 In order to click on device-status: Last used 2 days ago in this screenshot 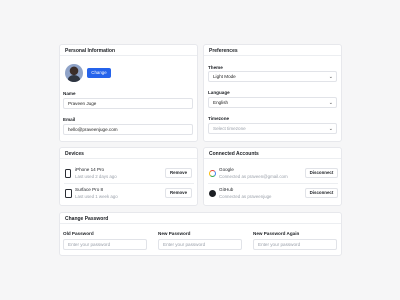, I will do `click(96, 176)`.